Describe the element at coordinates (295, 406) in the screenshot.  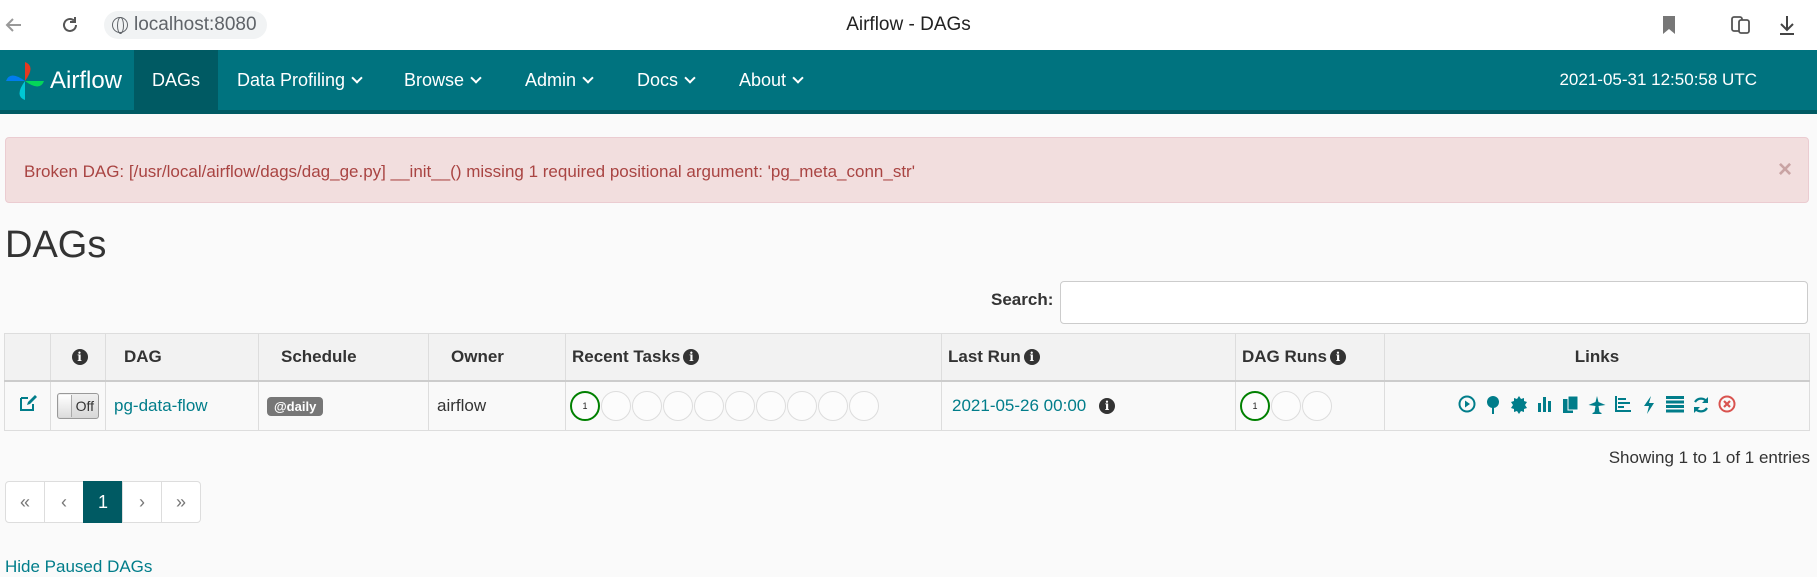
I see `schedule-badge: @daily` at that location.